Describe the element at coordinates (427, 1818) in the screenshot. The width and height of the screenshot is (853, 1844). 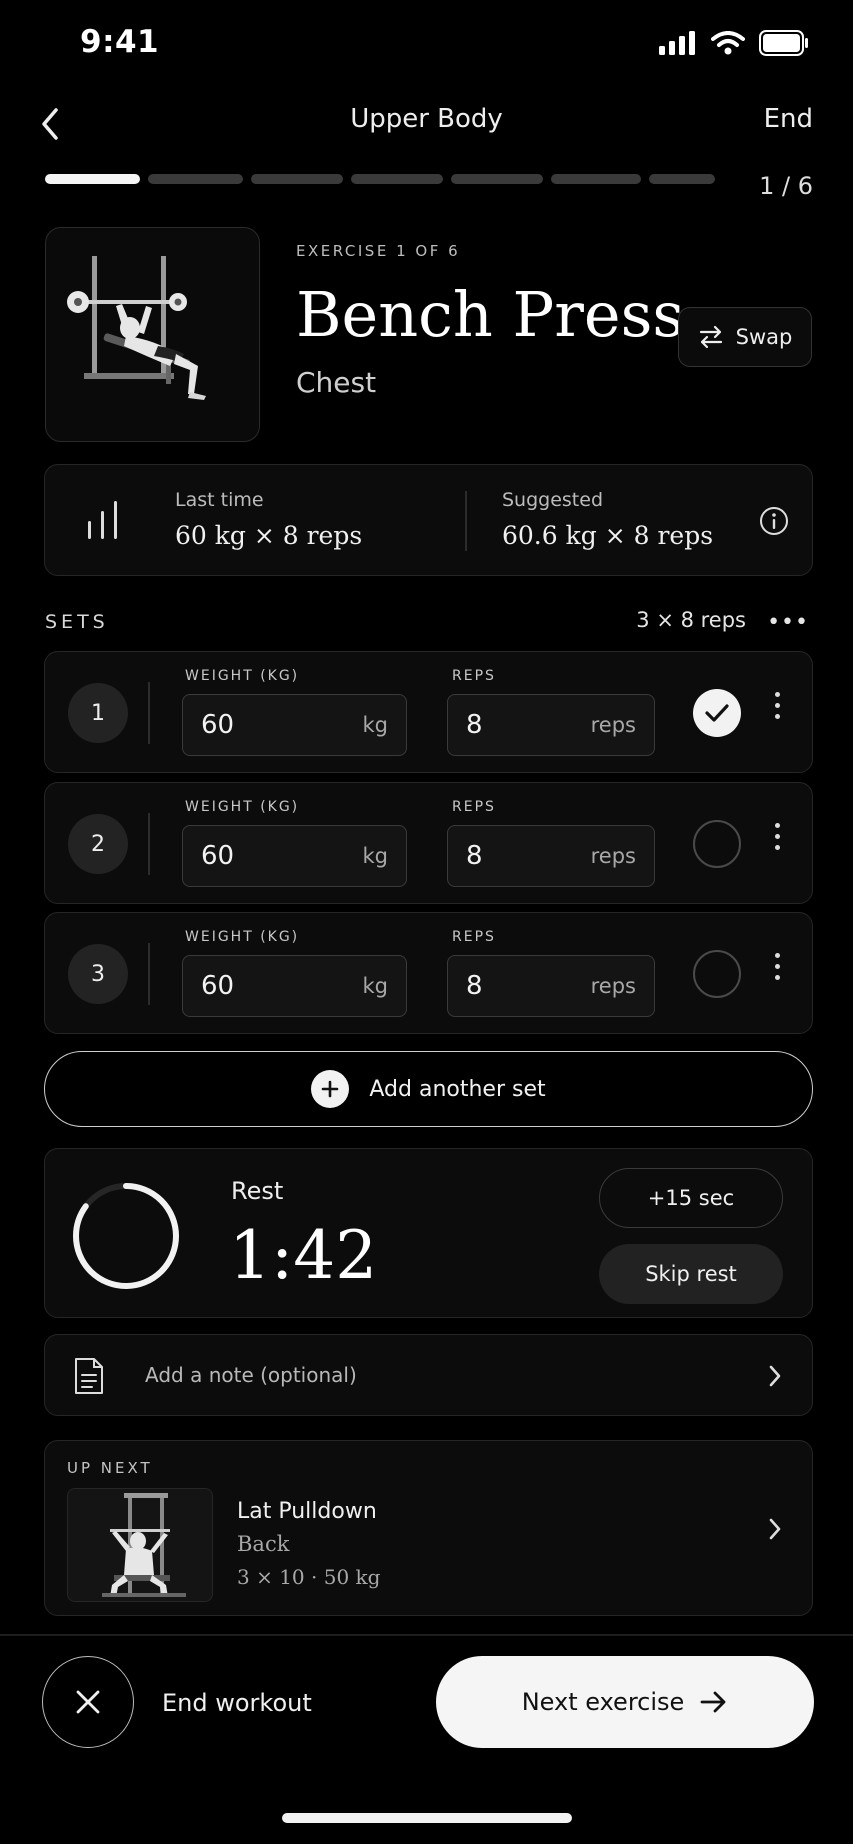
I see `home-indicator` at that location.